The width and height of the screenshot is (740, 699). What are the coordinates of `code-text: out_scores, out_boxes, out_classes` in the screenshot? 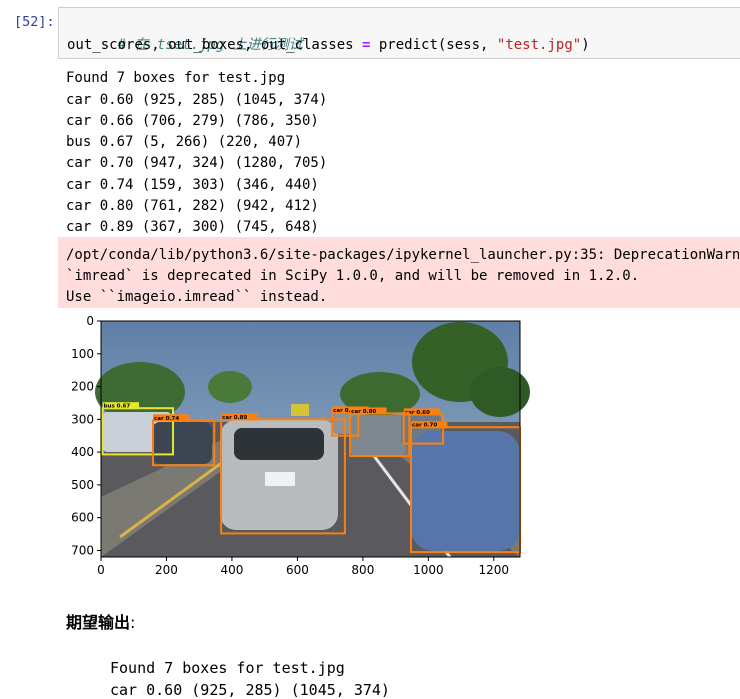 It's located at (215, 45).